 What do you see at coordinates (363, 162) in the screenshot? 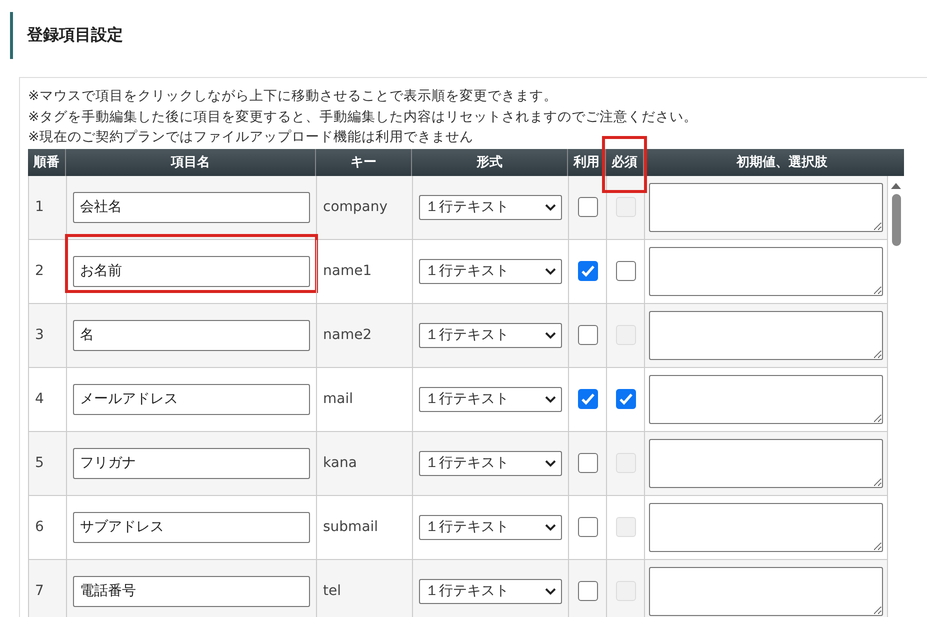
I see `column-header: キー` at bounding box center [363, 162].